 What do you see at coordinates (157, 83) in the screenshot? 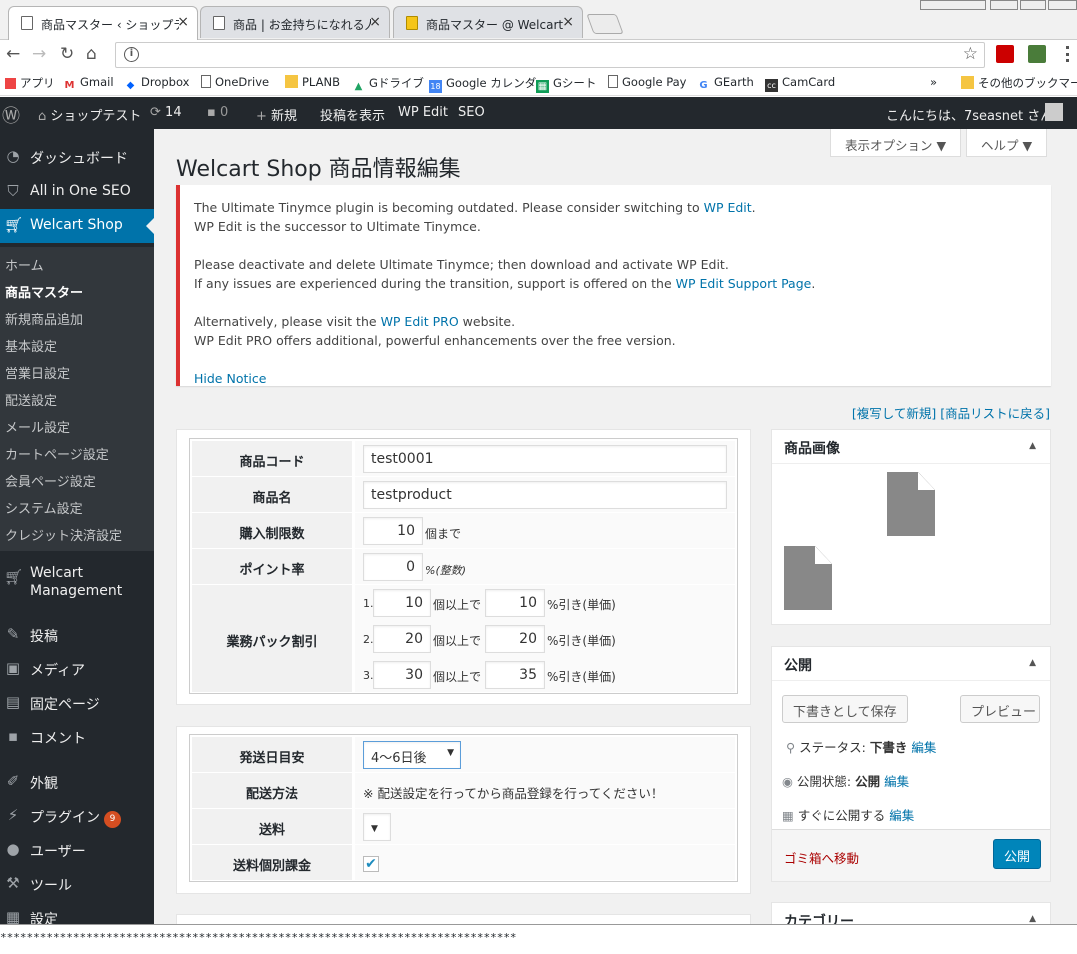
I see `bookmark-dropbox: ◆ Dropbox` at bounding box center [157, 83].